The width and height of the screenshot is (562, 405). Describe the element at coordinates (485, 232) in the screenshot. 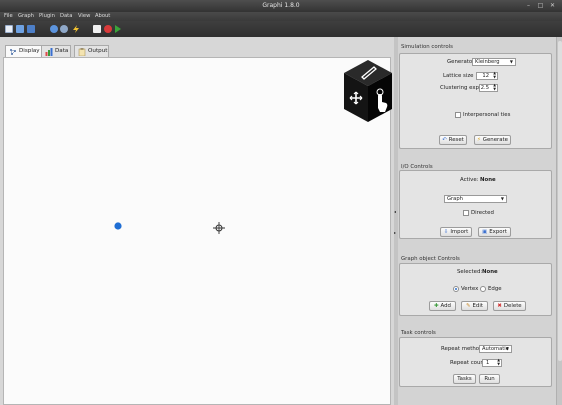

I see `save-icon: ▣` at that location.